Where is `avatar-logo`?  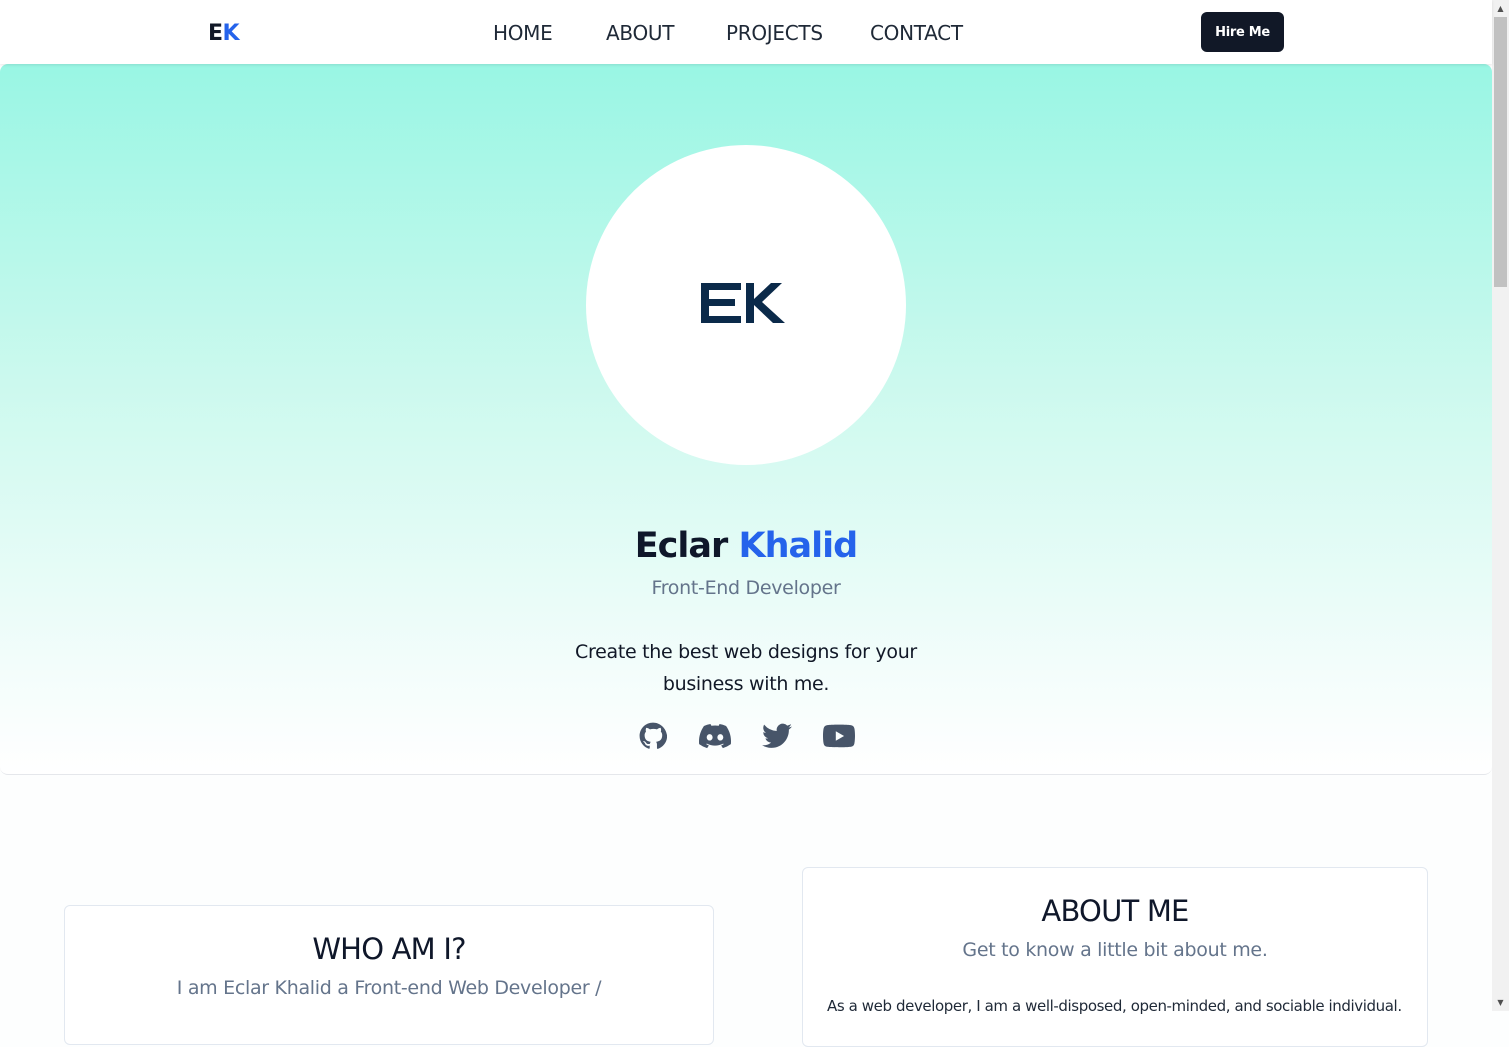 avatar-logo is located at coordinates (744, 305).